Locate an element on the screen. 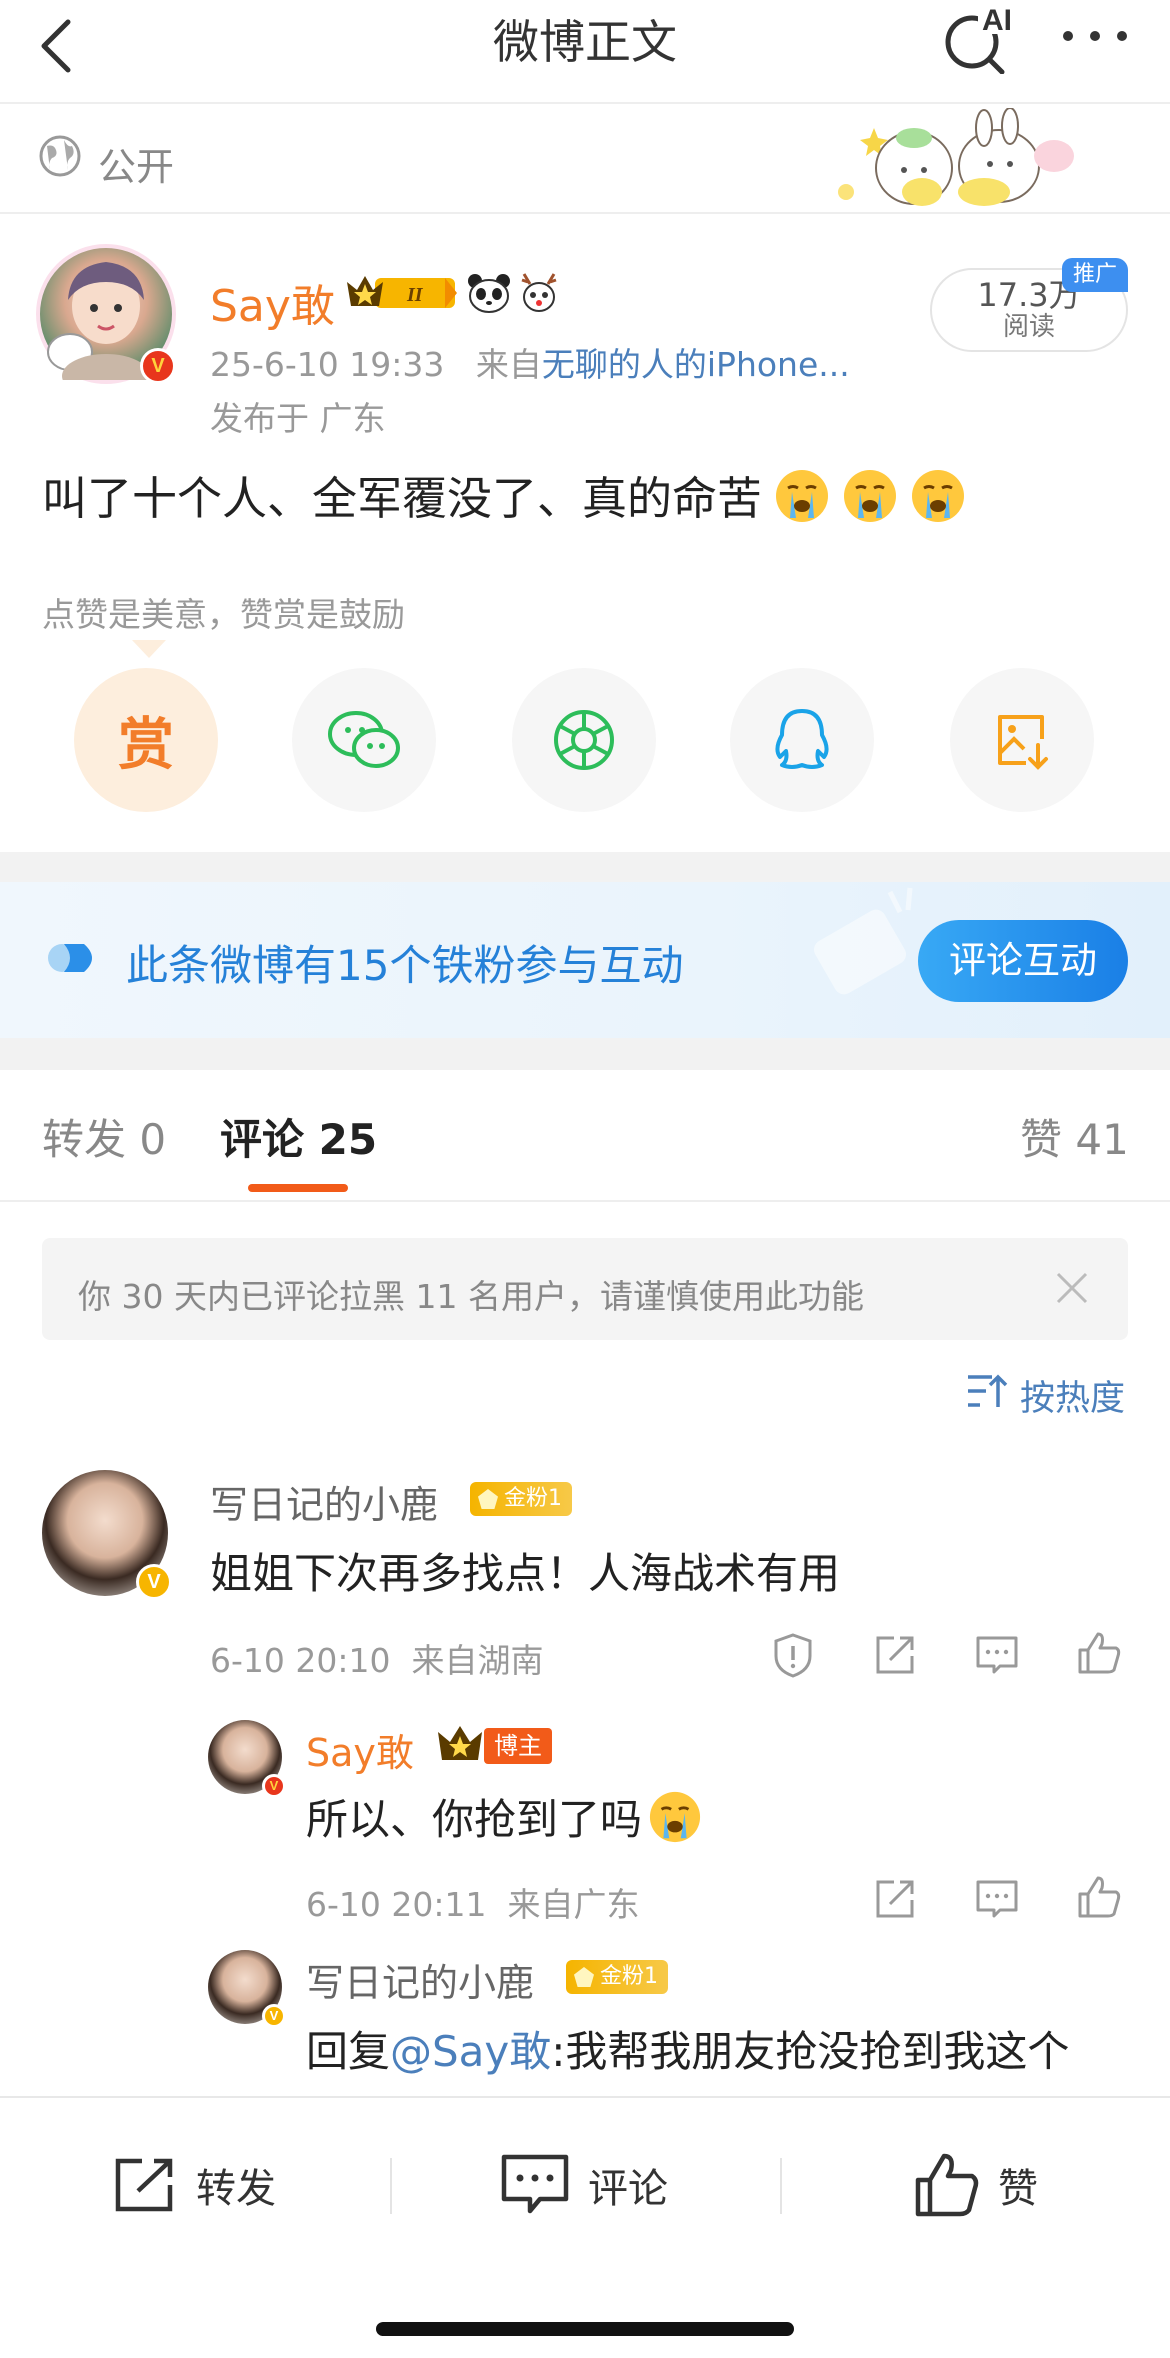 The width and height of the screenshot is (1170, 2358). repost-icon is located at coordinates (144, 2185).